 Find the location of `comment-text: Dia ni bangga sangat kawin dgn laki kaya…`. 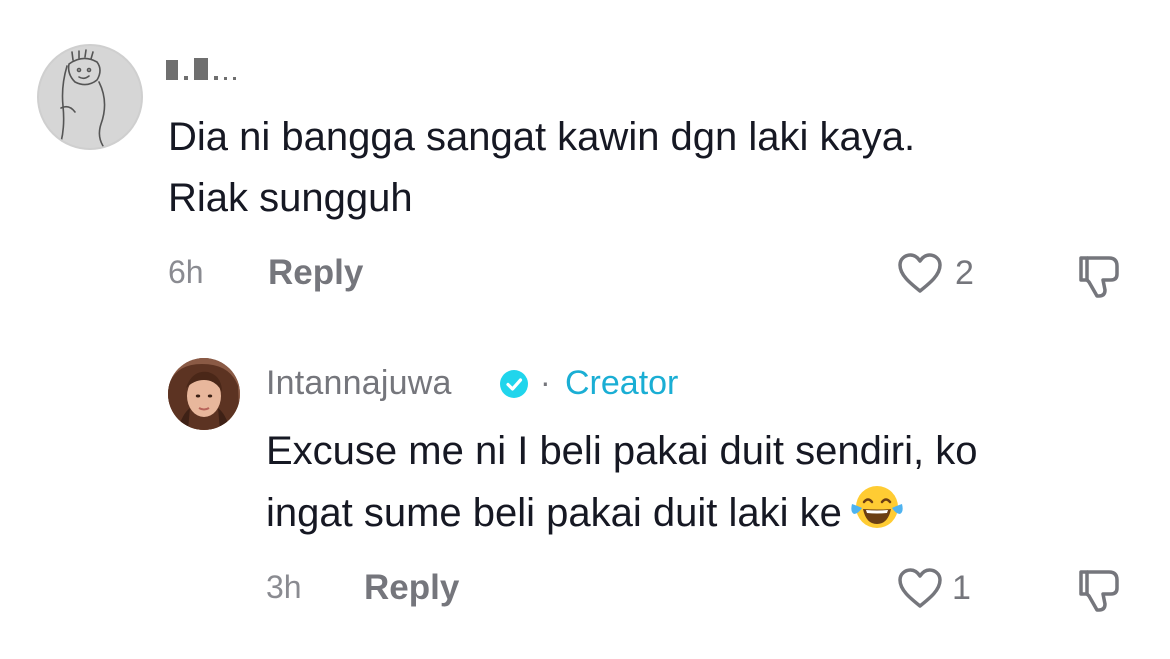

comment-text: Dia ni bangga sangat kawin dgn laki kaya… is located at coordinates (541, 168).